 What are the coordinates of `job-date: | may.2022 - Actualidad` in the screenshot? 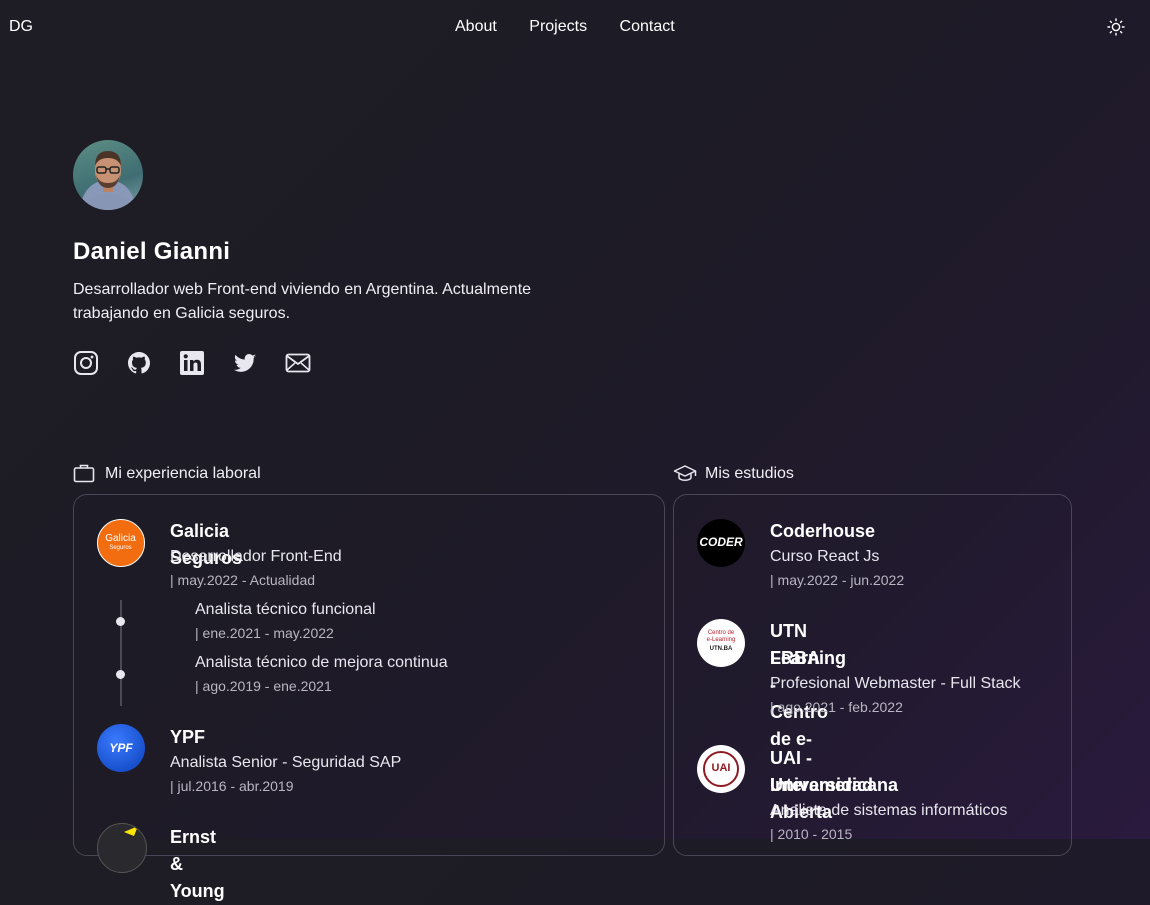 It's located at (243, 580).